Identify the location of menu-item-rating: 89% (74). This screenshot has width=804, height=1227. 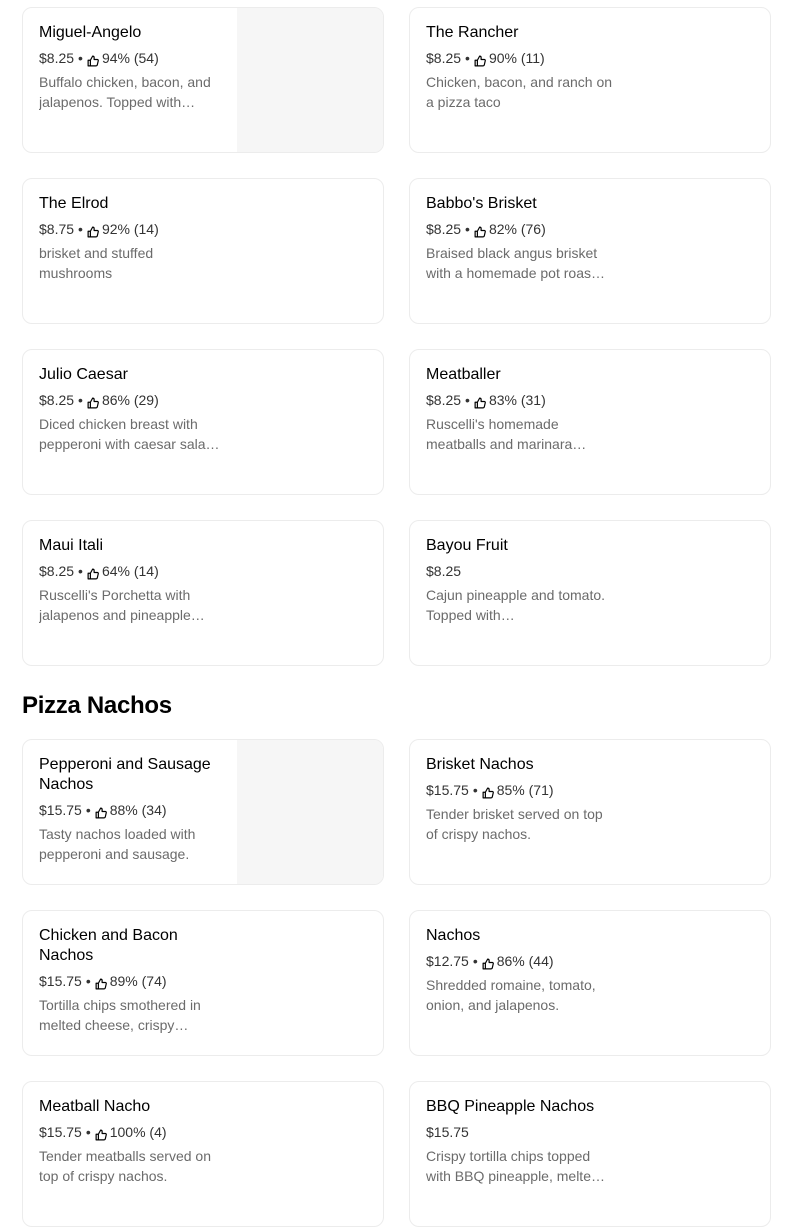
(138, 981).